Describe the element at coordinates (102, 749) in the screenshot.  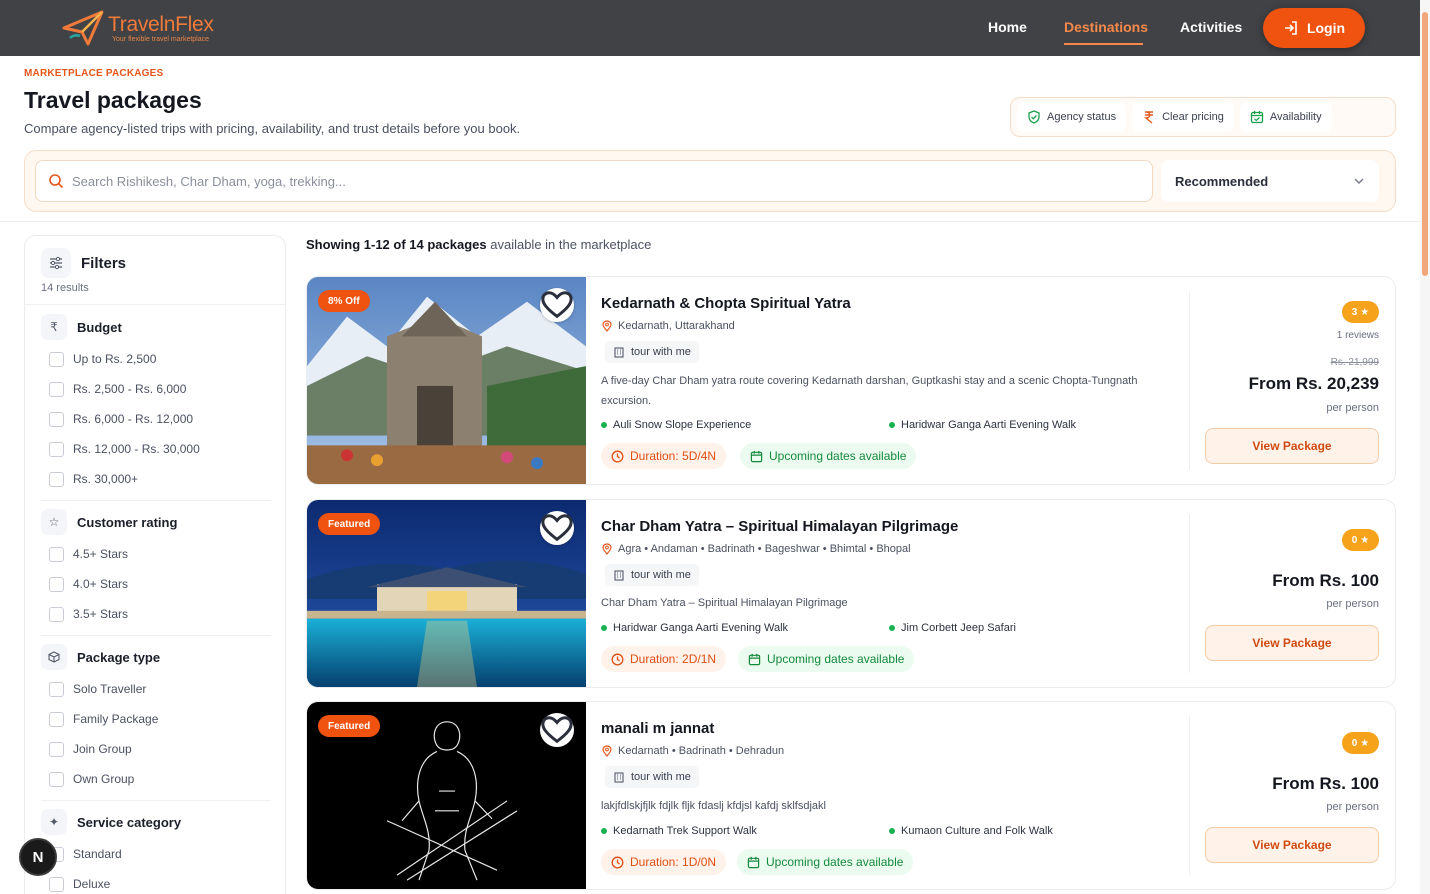
I see `option-label: Join Group` at that location.